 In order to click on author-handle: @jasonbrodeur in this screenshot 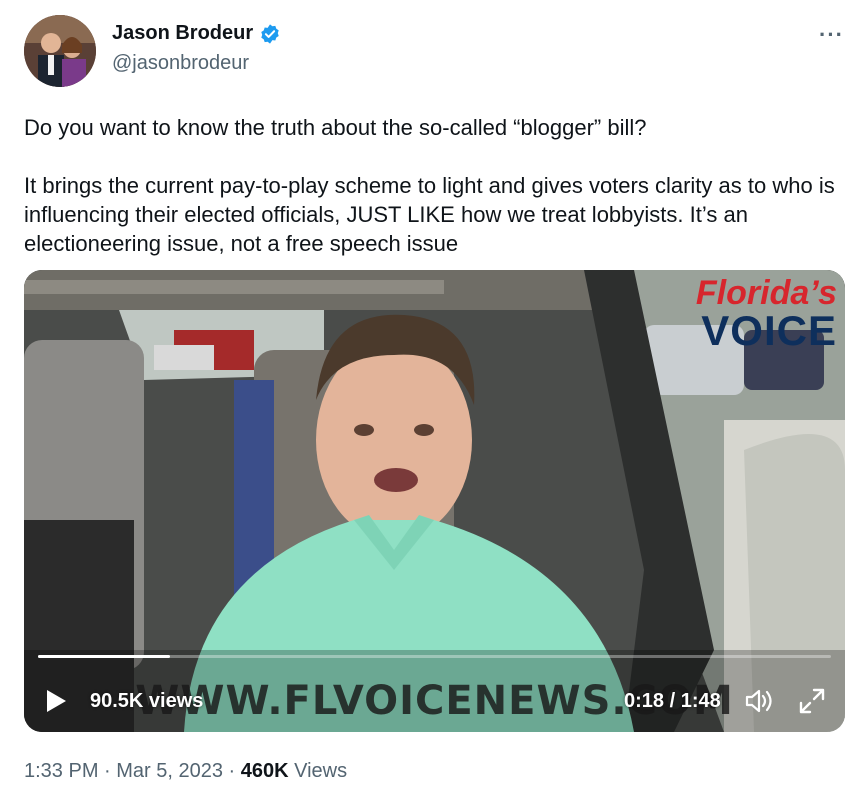, I will do `click(180, 63)`.